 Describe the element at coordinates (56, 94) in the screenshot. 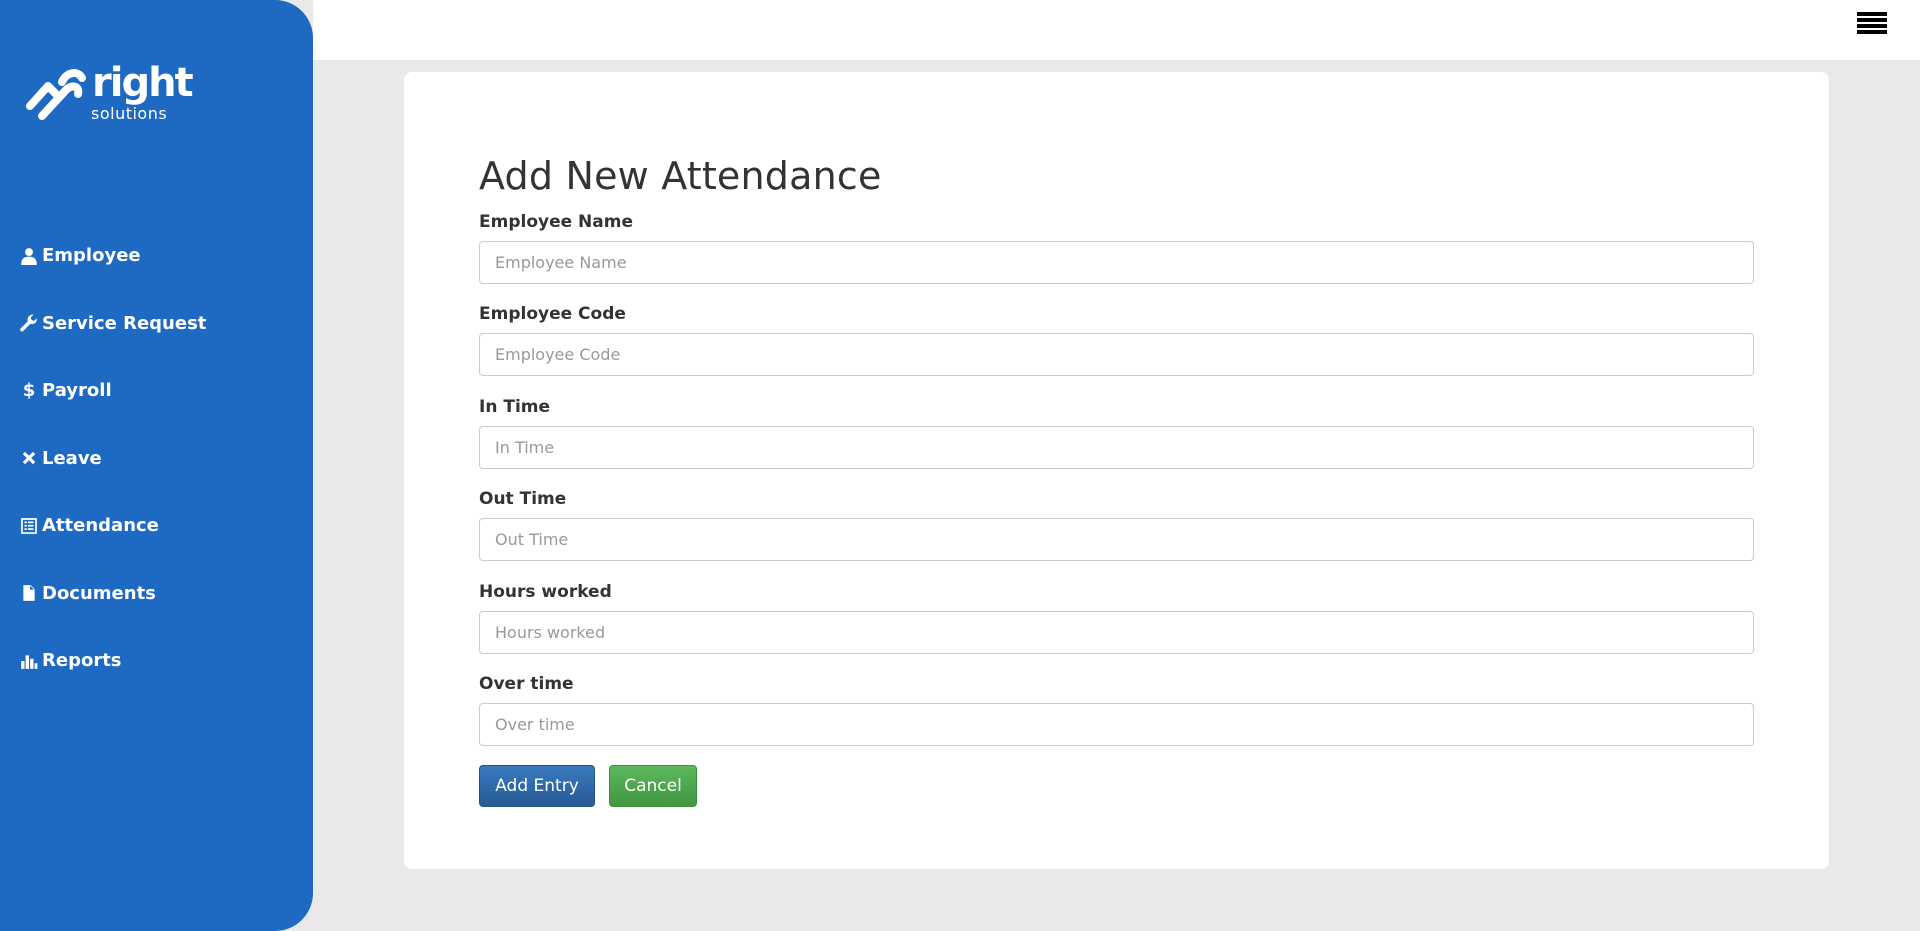

I see `logo-mark-icon` at that location.